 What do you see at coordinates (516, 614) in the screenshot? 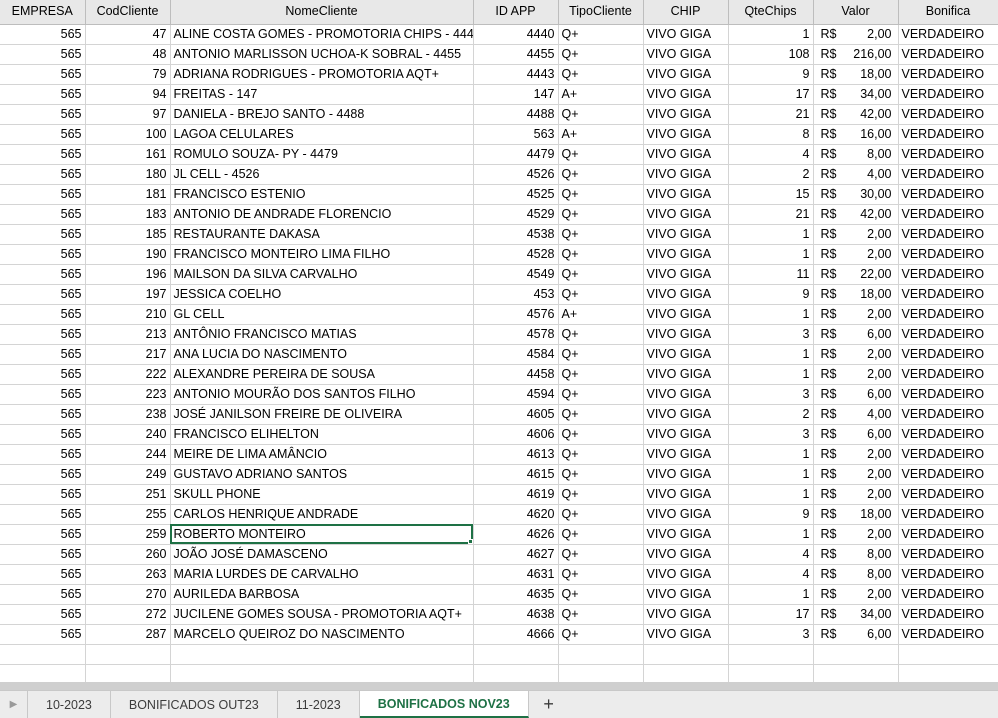
I see `cell-id-app: 4638` at bounding box center [516, 614].